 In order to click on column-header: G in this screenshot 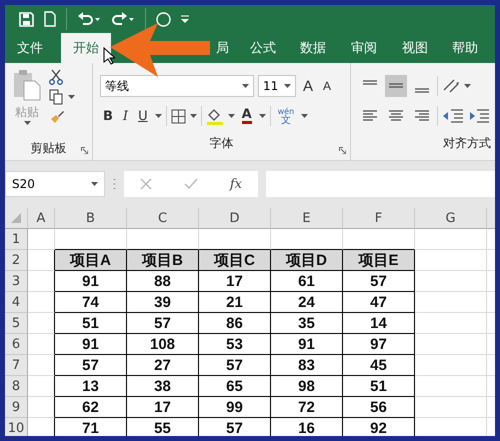, I will do `click(451, 218)`.